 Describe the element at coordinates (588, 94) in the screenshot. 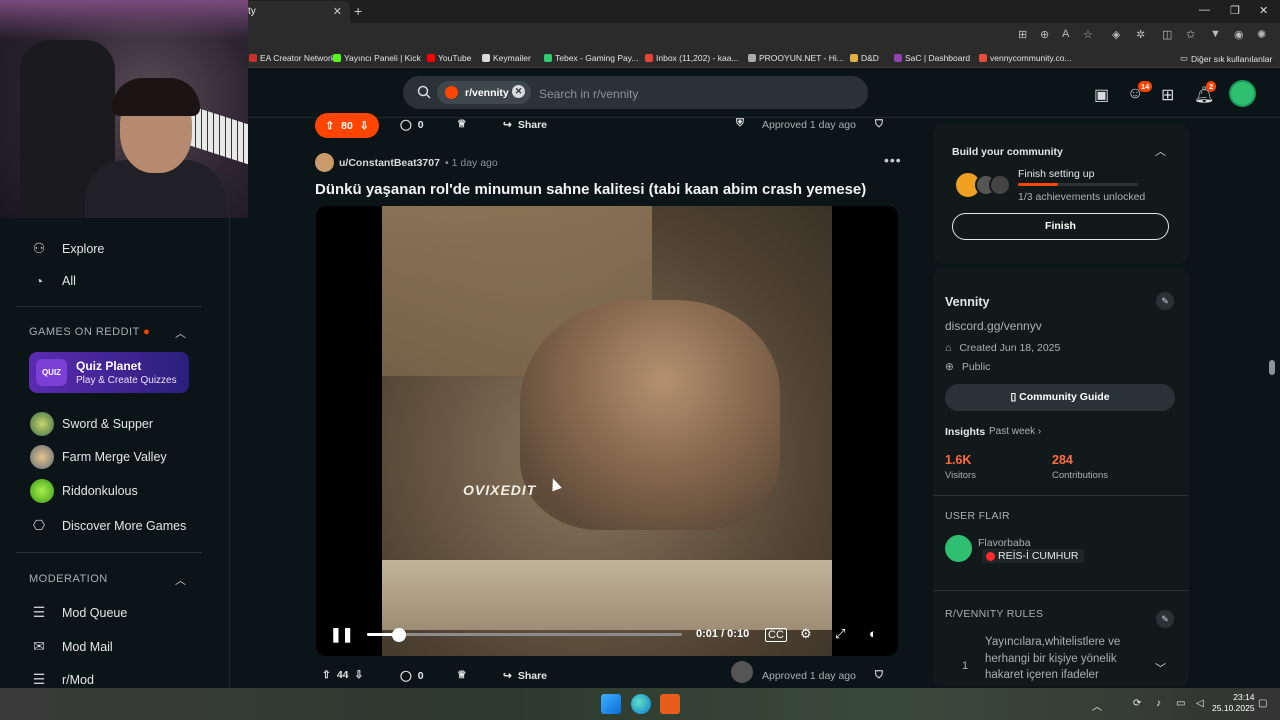

I see `search-input: Search in r/vennity` at that location.